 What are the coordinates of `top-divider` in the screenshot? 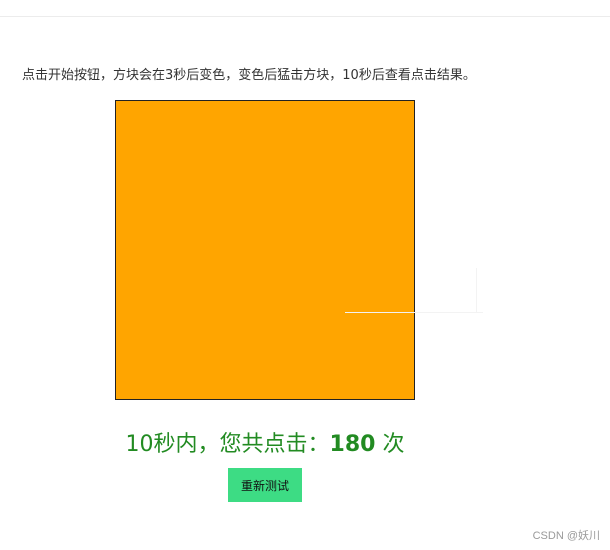 It's located at (305, 16).